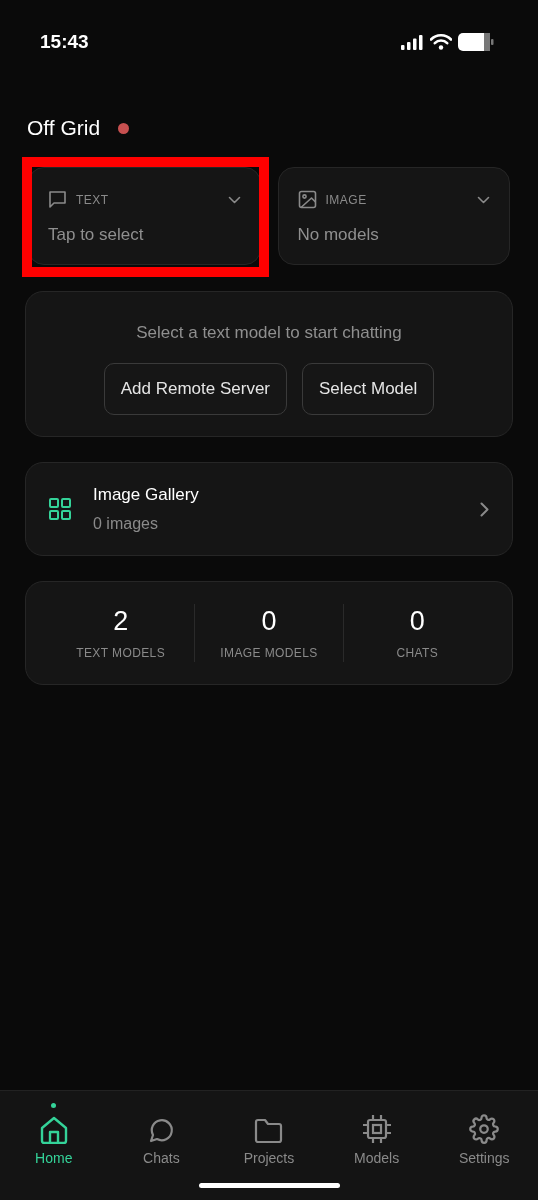 Image resolution: width=538 pixels, height=1200 pixels. I want to click on settings-icon, so click(484, 1129).